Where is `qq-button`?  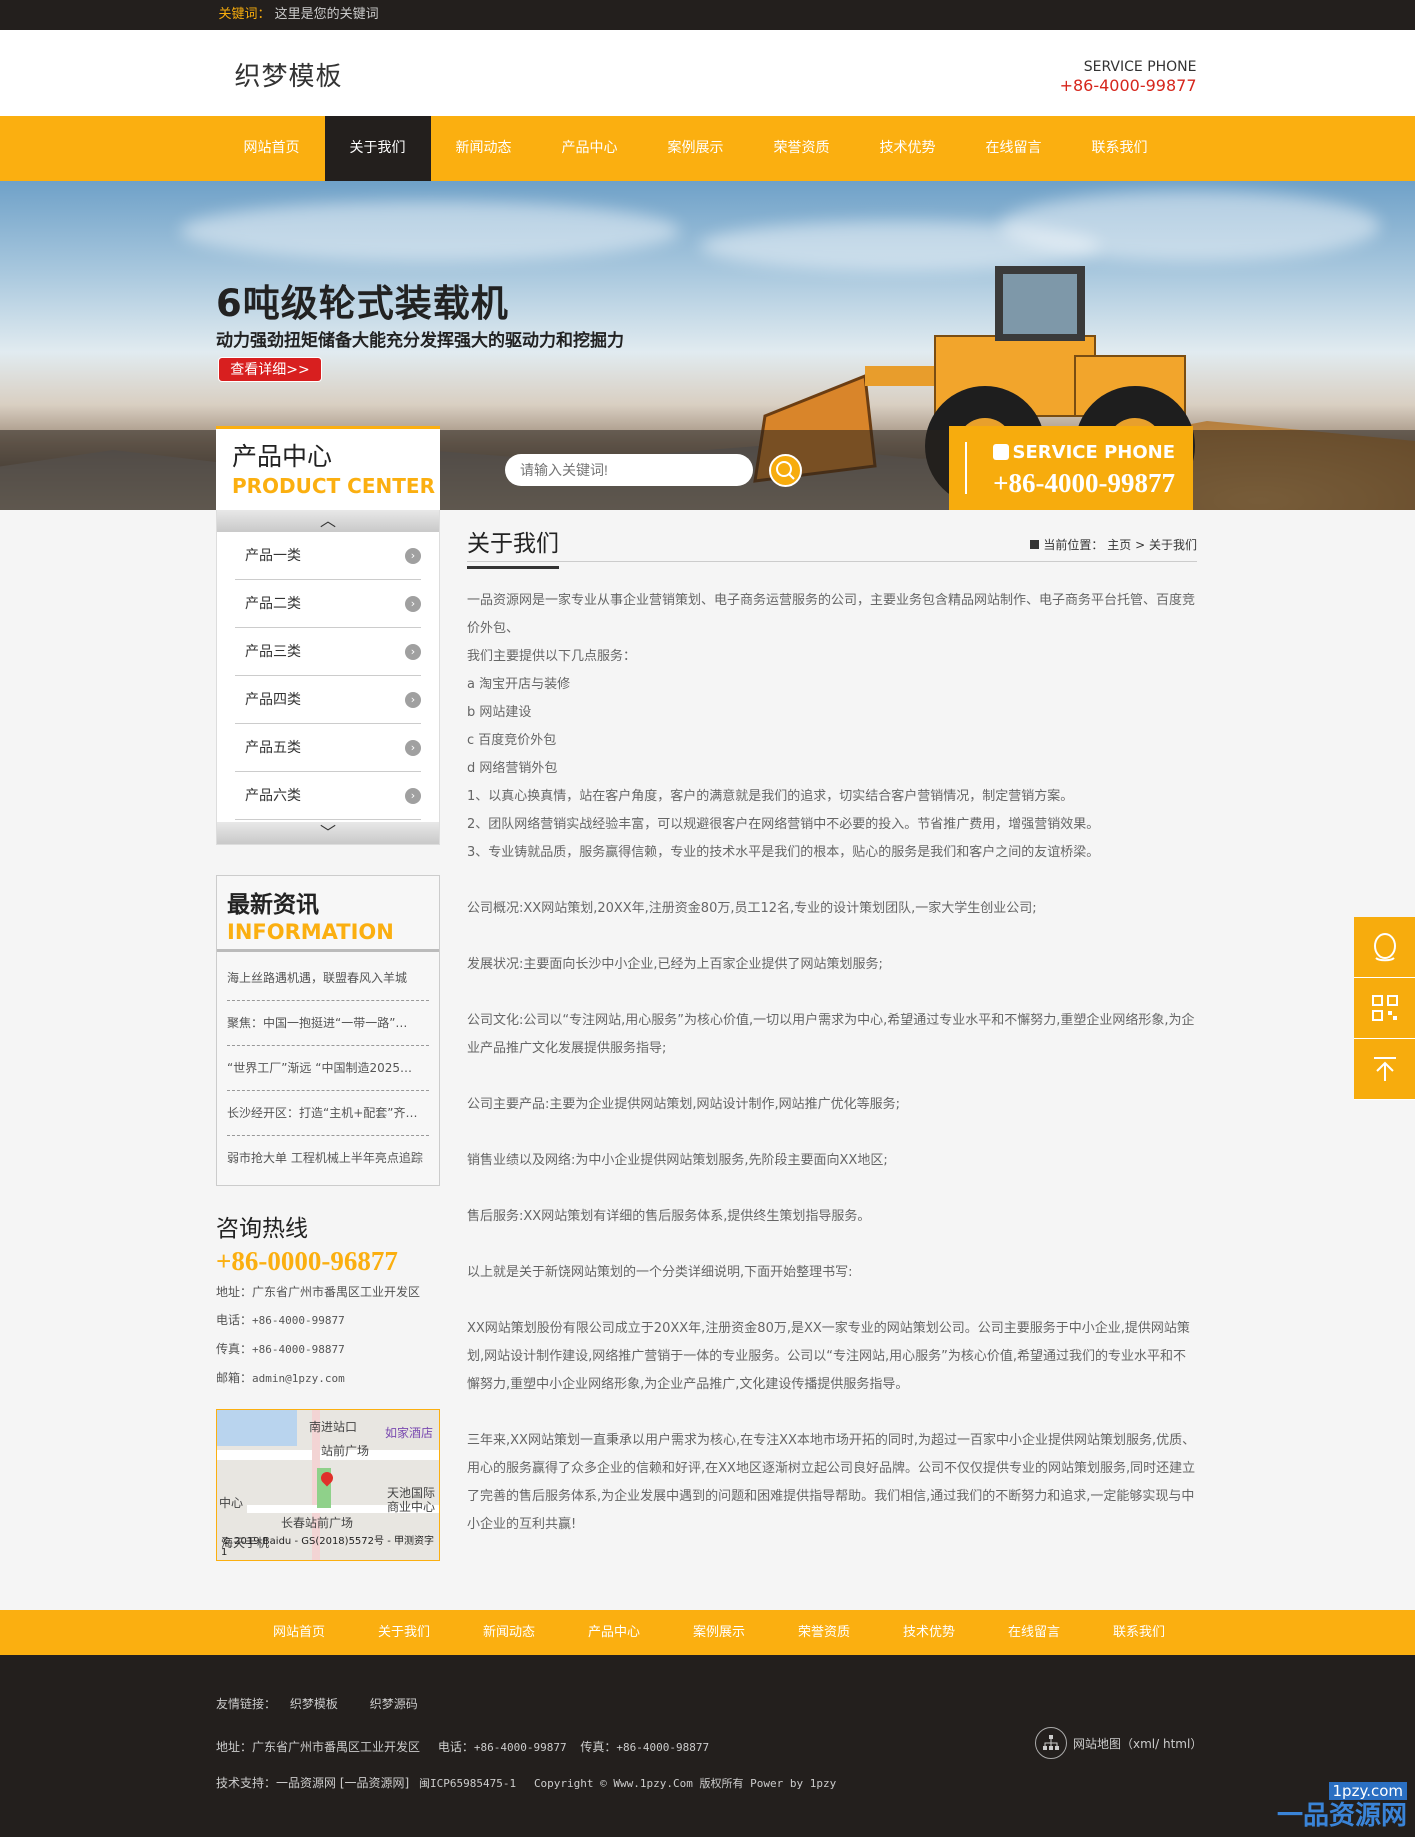
qq-button is located at coordinates (1384, 947).